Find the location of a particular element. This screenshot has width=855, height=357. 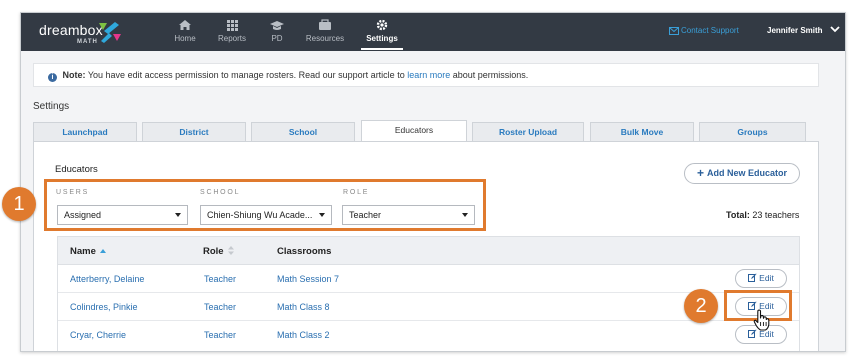

nav-label: Resources is located at coordinates (325, 38).